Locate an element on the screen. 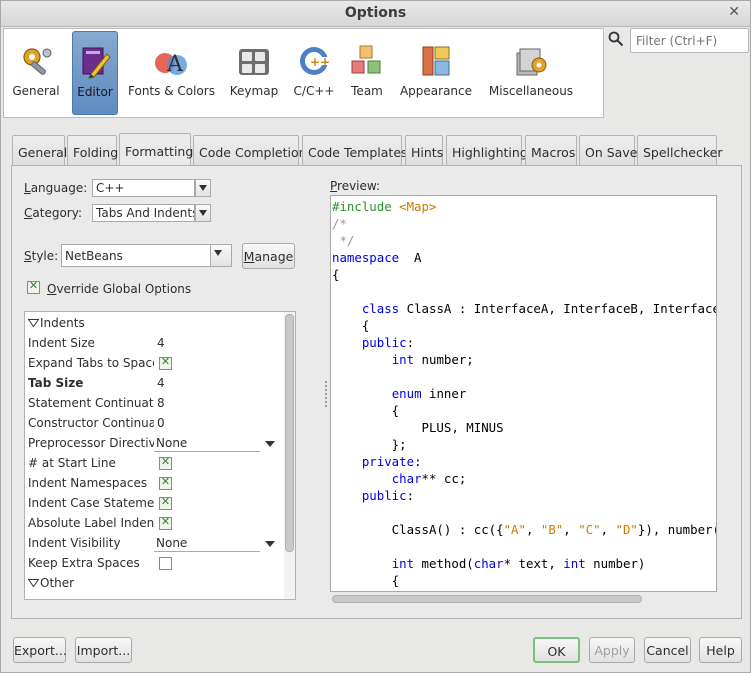  split-pane-divider is located at coordinates (326, 394).